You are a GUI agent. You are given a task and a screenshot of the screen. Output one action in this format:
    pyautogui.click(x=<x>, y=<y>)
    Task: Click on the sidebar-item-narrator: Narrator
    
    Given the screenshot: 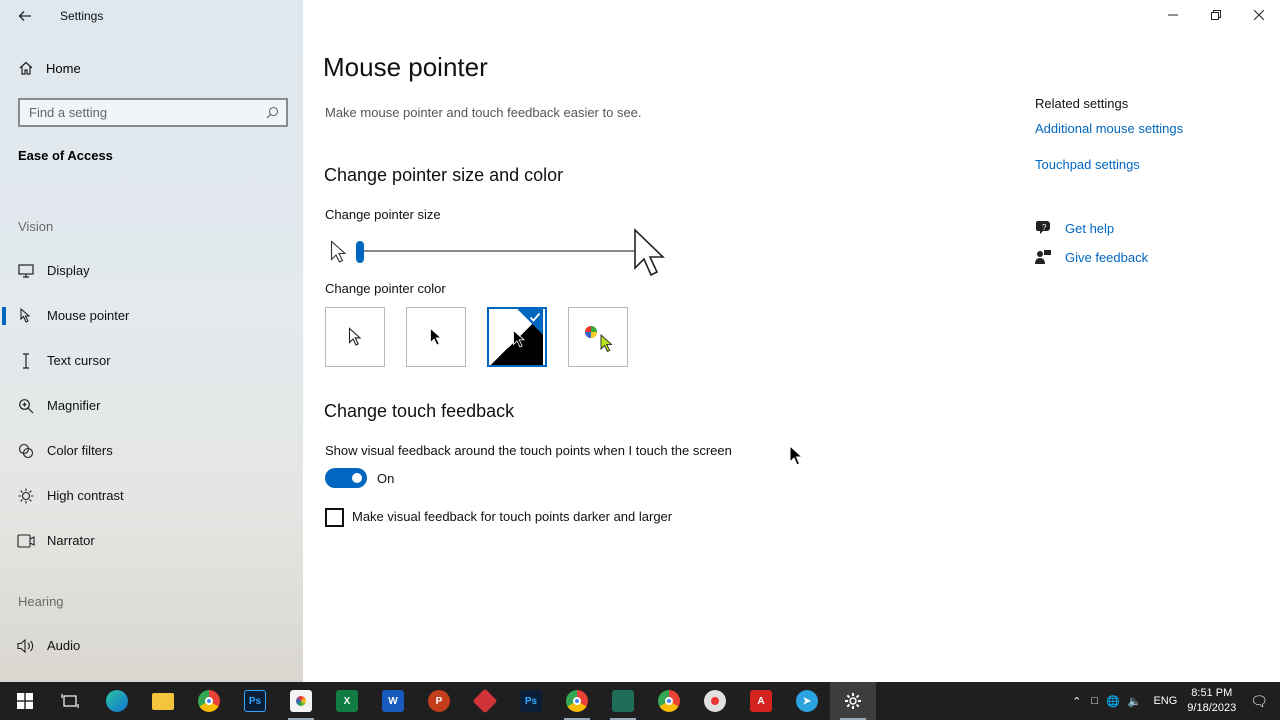 What is the action you would take?
    pyautogui.click(x=151, y=541)
    